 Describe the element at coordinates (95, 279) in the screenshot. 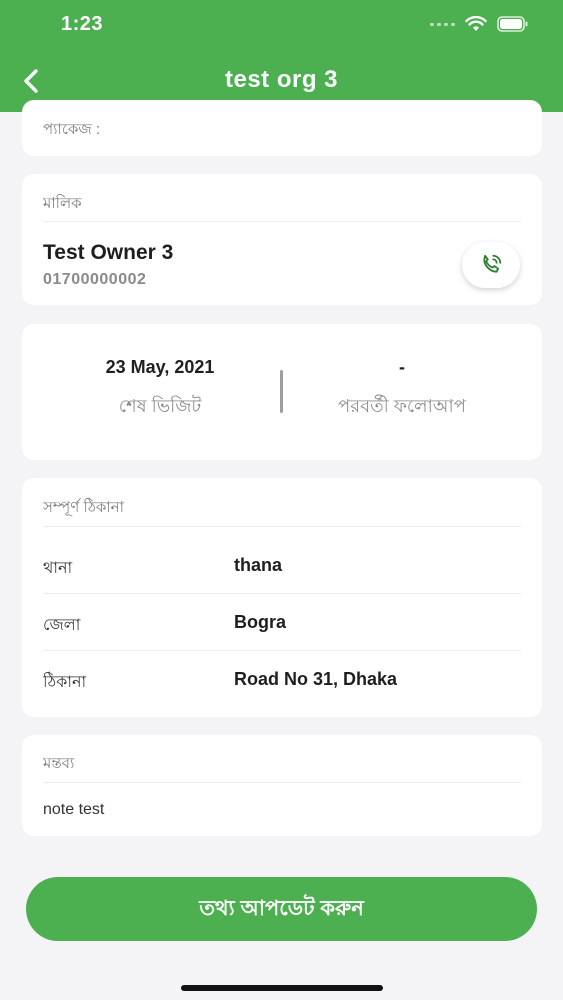

I see `owner-phone: 01700000002` at that location.